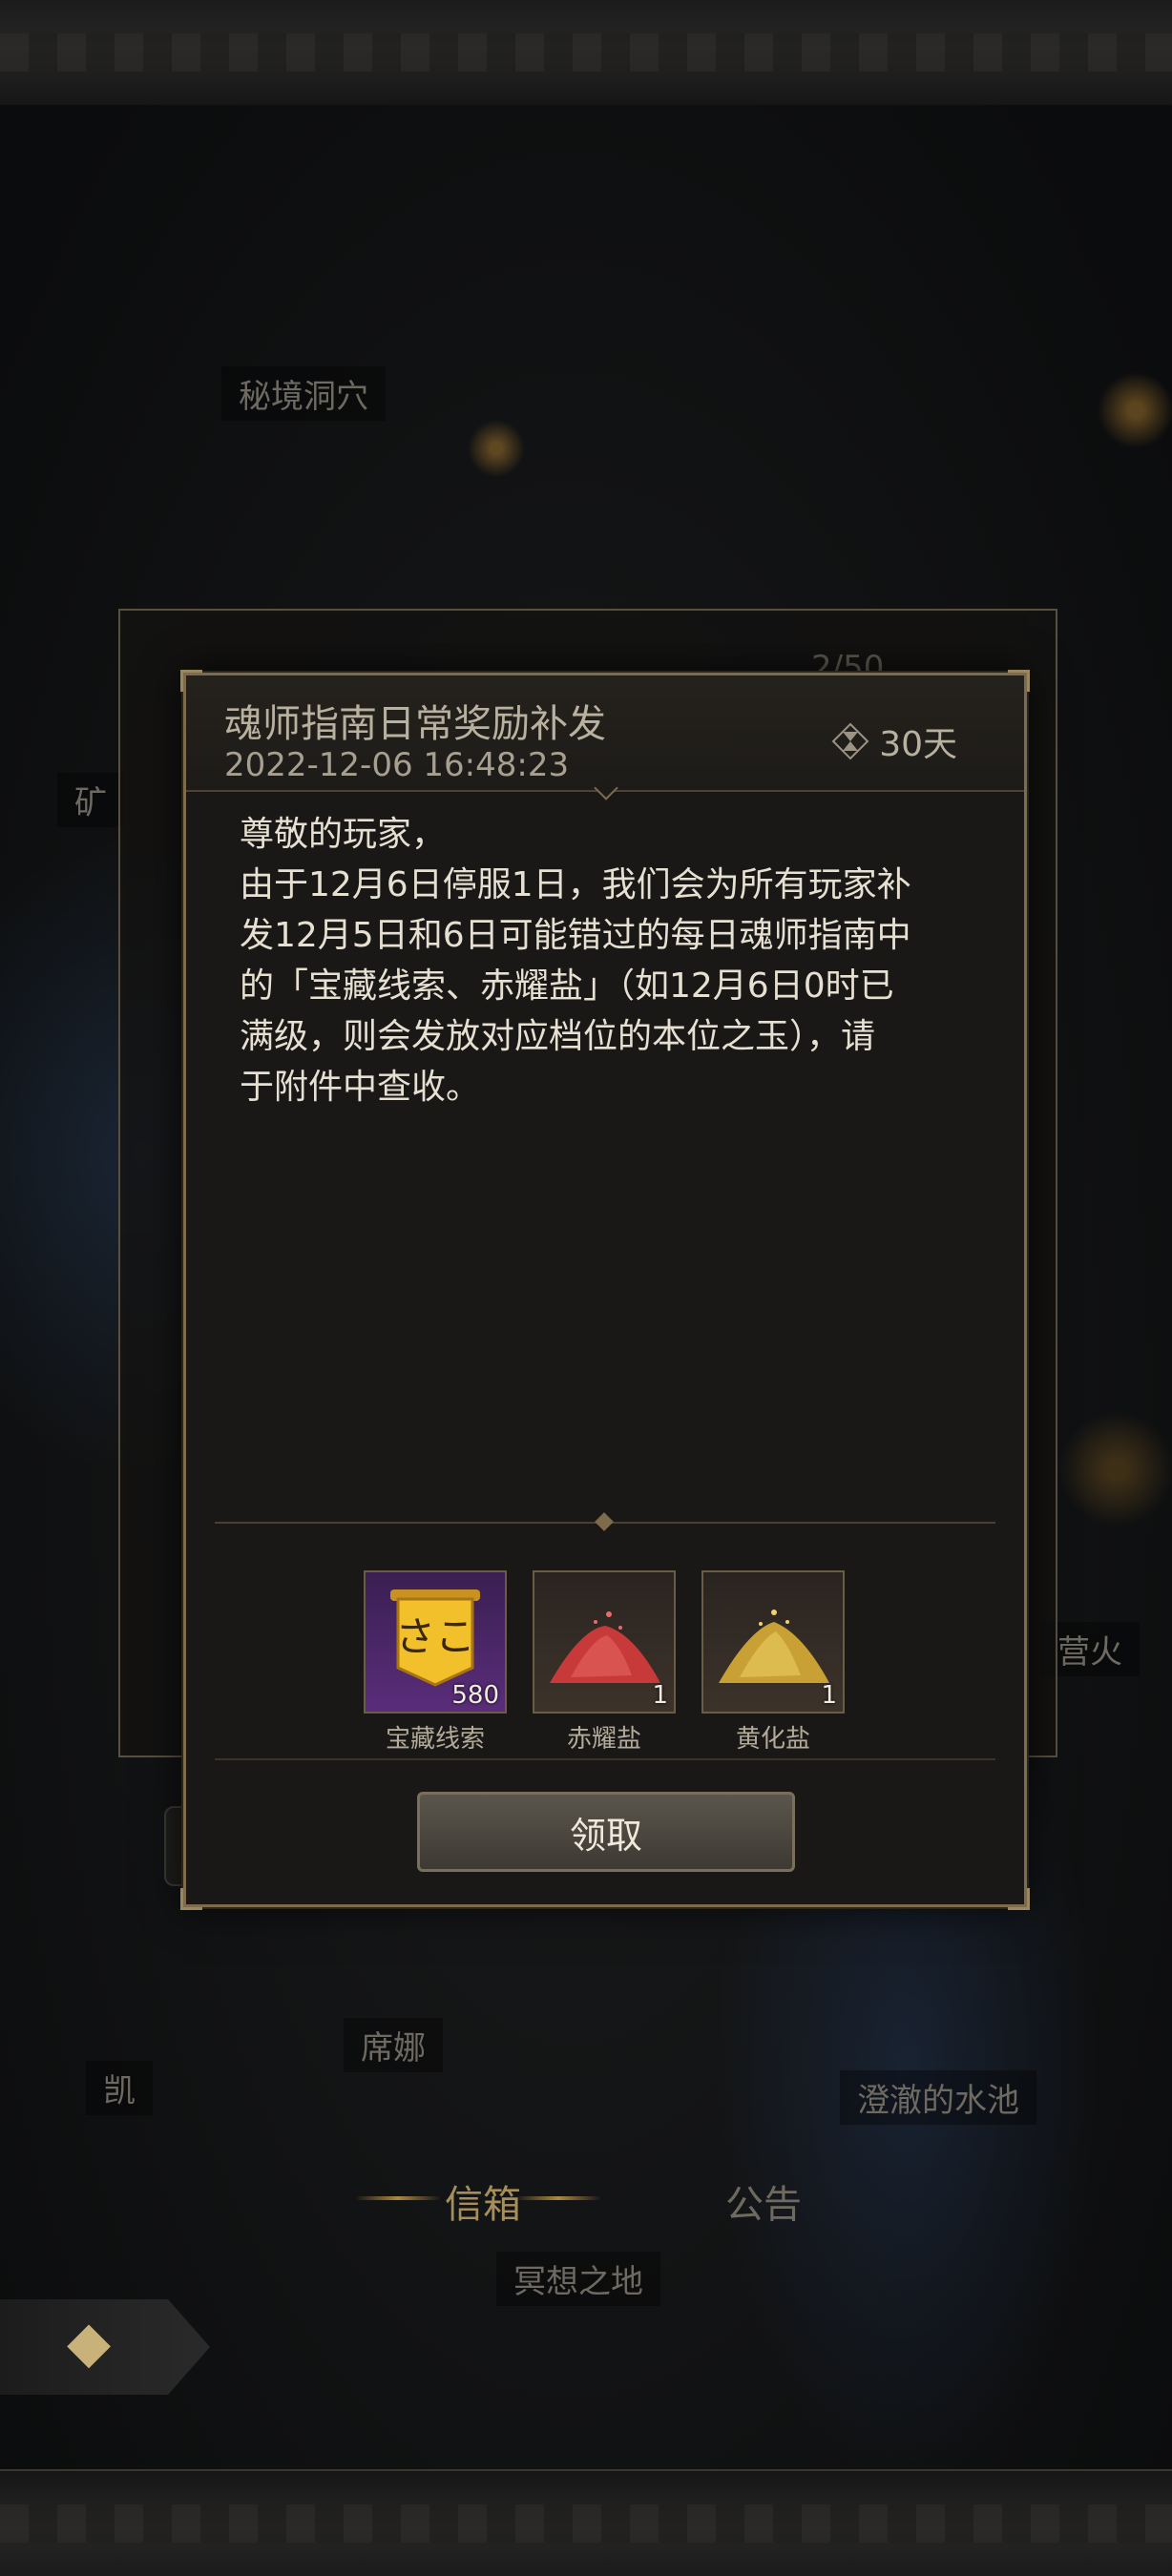 The image size is (1172, 2576). Describe the element at coordinates (586, 2522) in the screenshot. I see `bottom-frame` at that location.